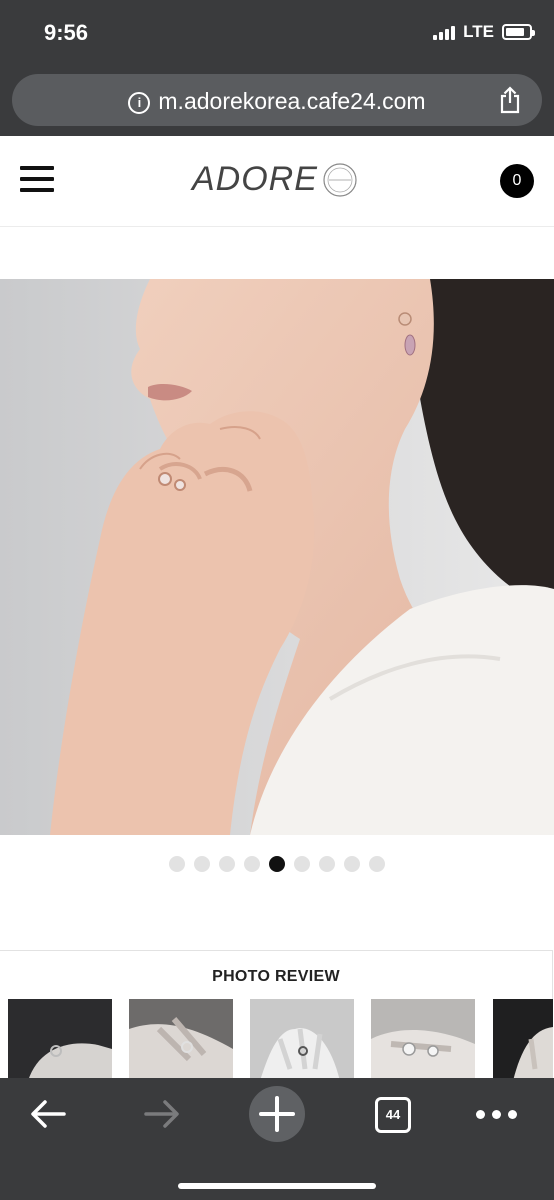  What do you see at coordinates (340, 179) in the screenshot?
I see `swarovski-seal-icon` at bounding box center [340, 179].